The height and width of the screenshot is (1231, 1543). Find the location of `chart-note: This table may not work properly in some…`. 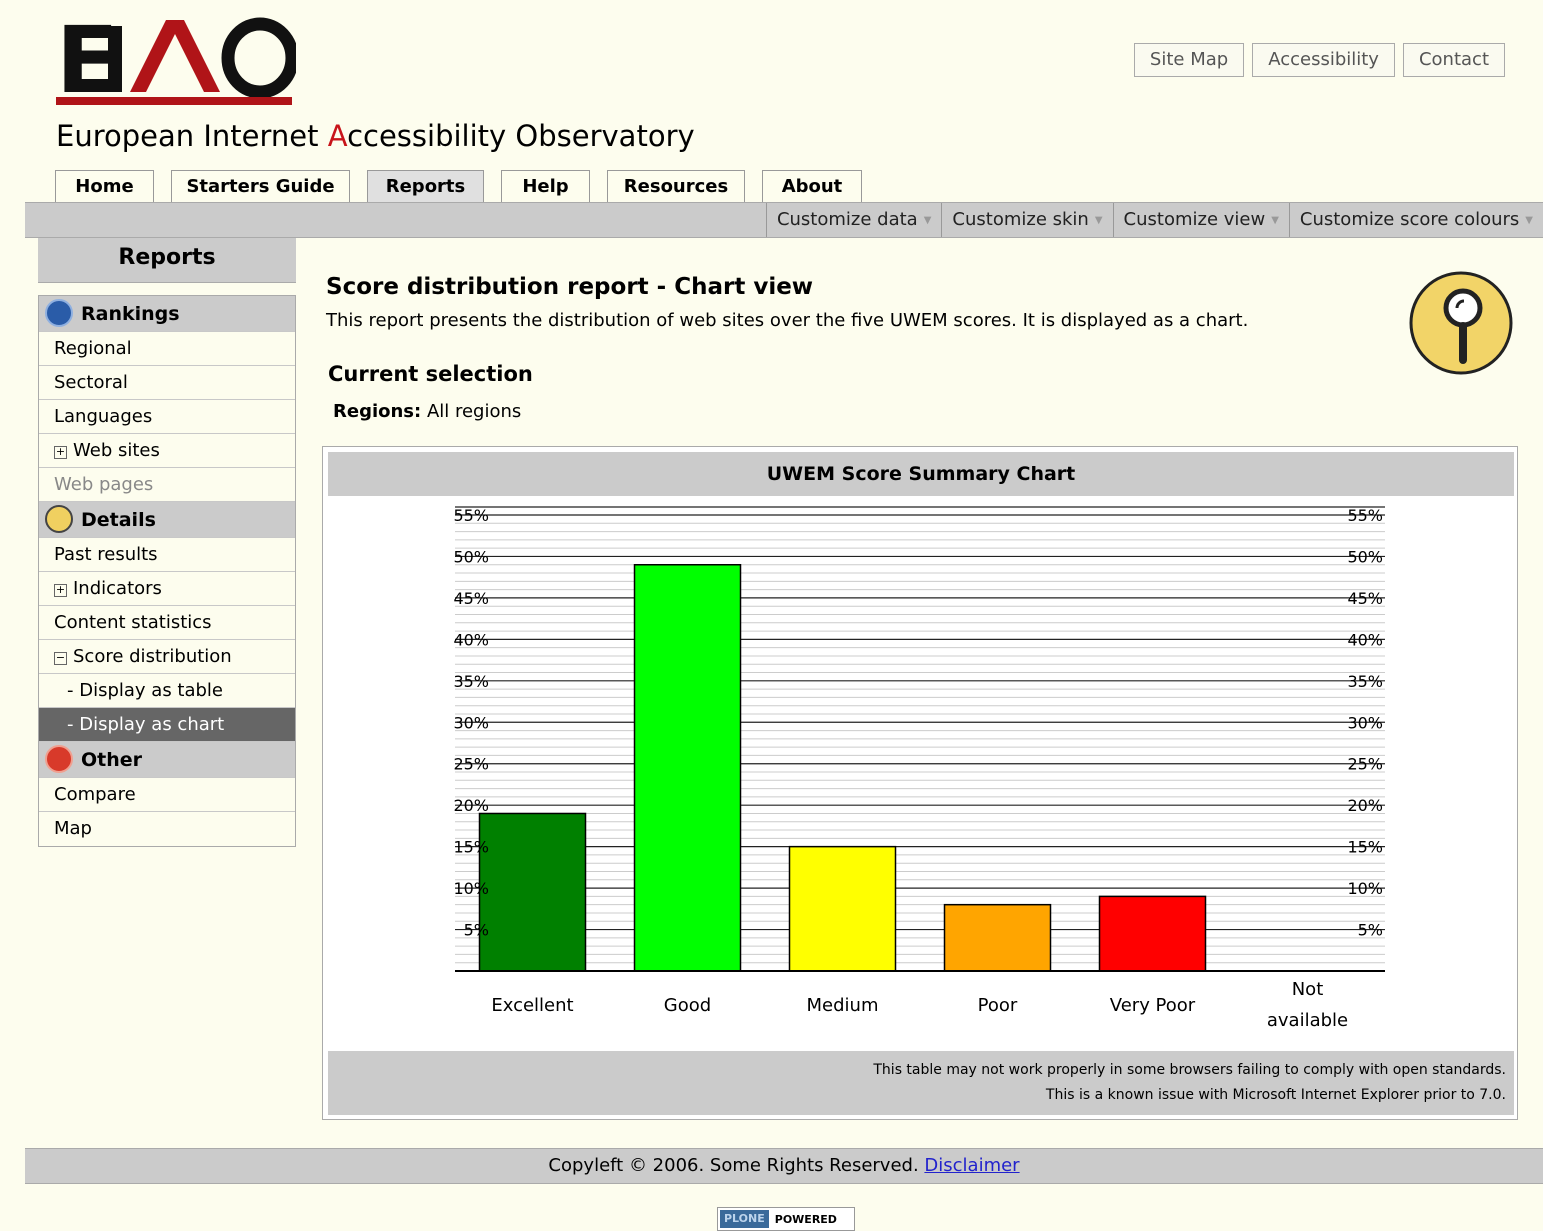

chart-note: This table may not work properly in some… is located at coordinates (921, 1083).